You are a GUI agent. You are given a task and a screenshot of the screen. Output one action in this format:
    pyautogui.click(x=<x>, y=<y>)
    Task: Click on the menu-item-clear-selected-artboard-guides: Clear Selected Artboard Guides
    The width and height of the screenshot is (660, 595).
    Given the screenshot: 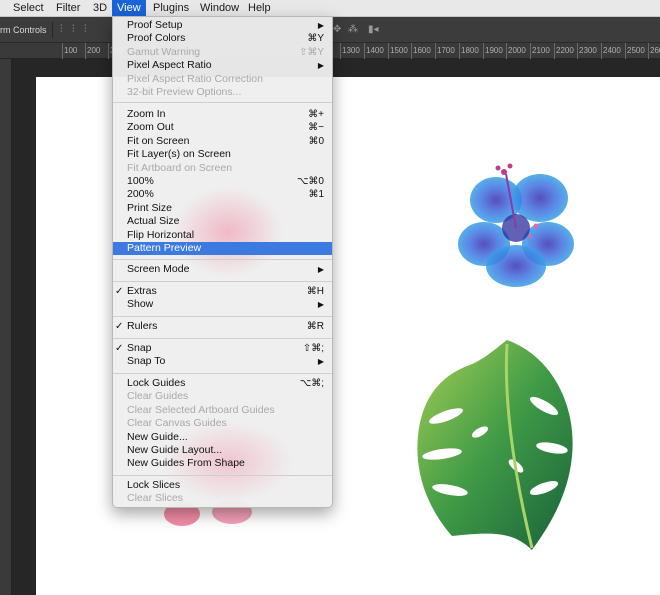 What is the action you would take?
    pyautogui.click(x=222, y=410)
    